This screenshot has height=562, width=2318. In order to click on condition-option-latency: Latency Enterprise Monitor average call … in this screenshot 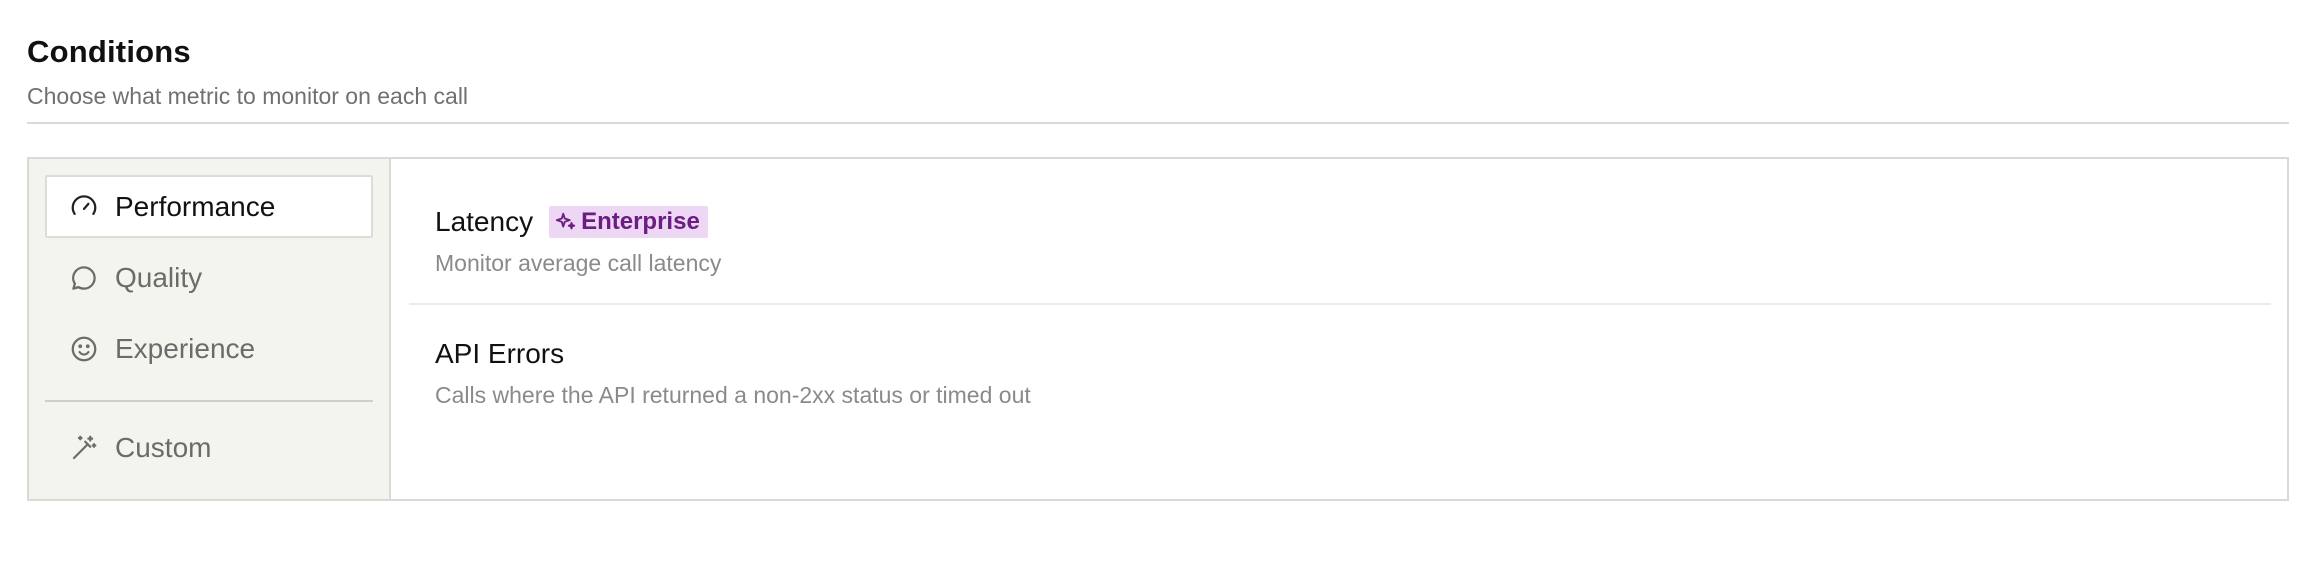, I will do `click(1340, 241)`.